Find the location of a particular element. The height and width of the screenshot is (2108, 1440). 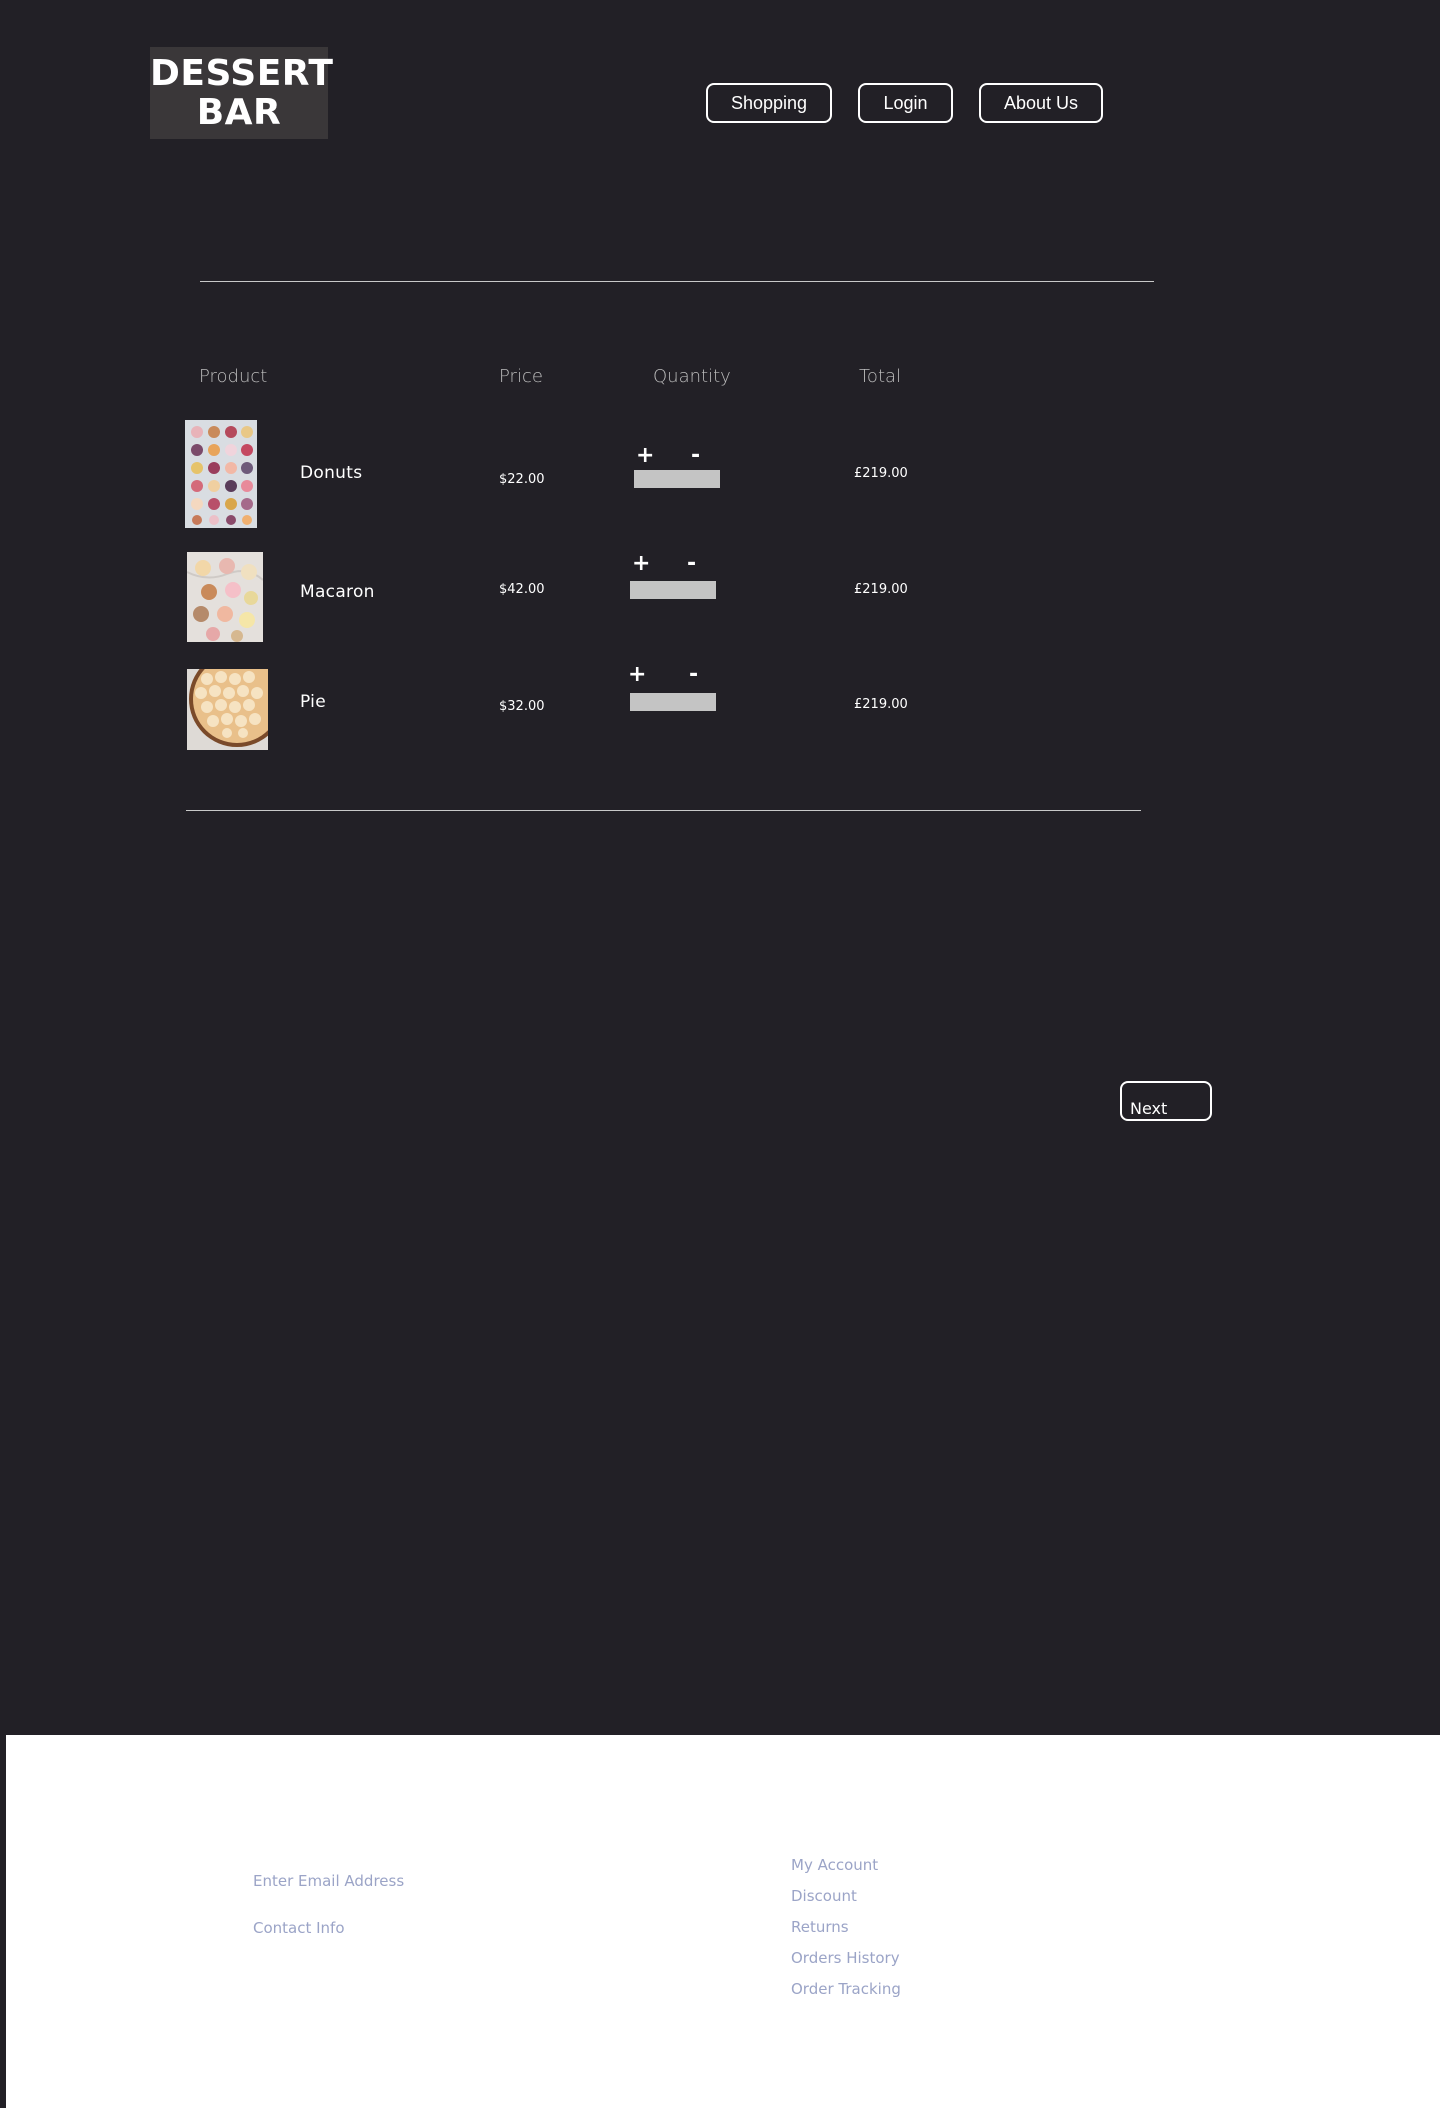

product-name: Macaron is located at coordinates (337, 592).